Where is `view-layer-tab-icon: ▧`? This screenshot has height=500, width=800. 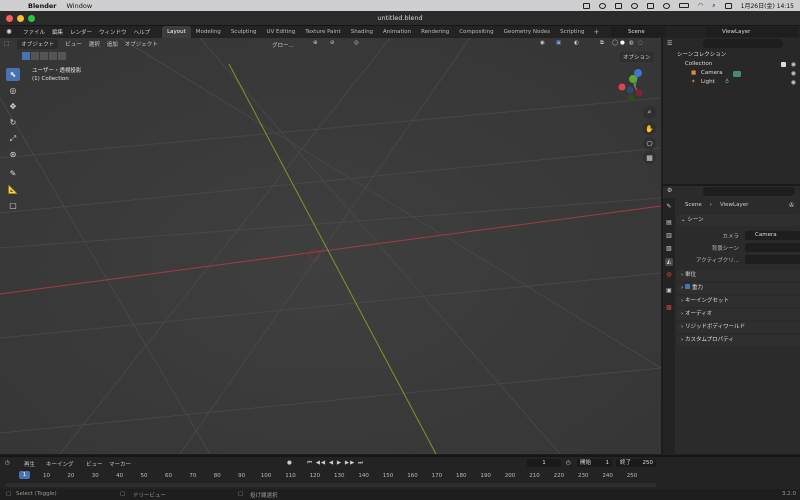 view-layer-tab-icon: ▧ is located at coordinates (669, 249).